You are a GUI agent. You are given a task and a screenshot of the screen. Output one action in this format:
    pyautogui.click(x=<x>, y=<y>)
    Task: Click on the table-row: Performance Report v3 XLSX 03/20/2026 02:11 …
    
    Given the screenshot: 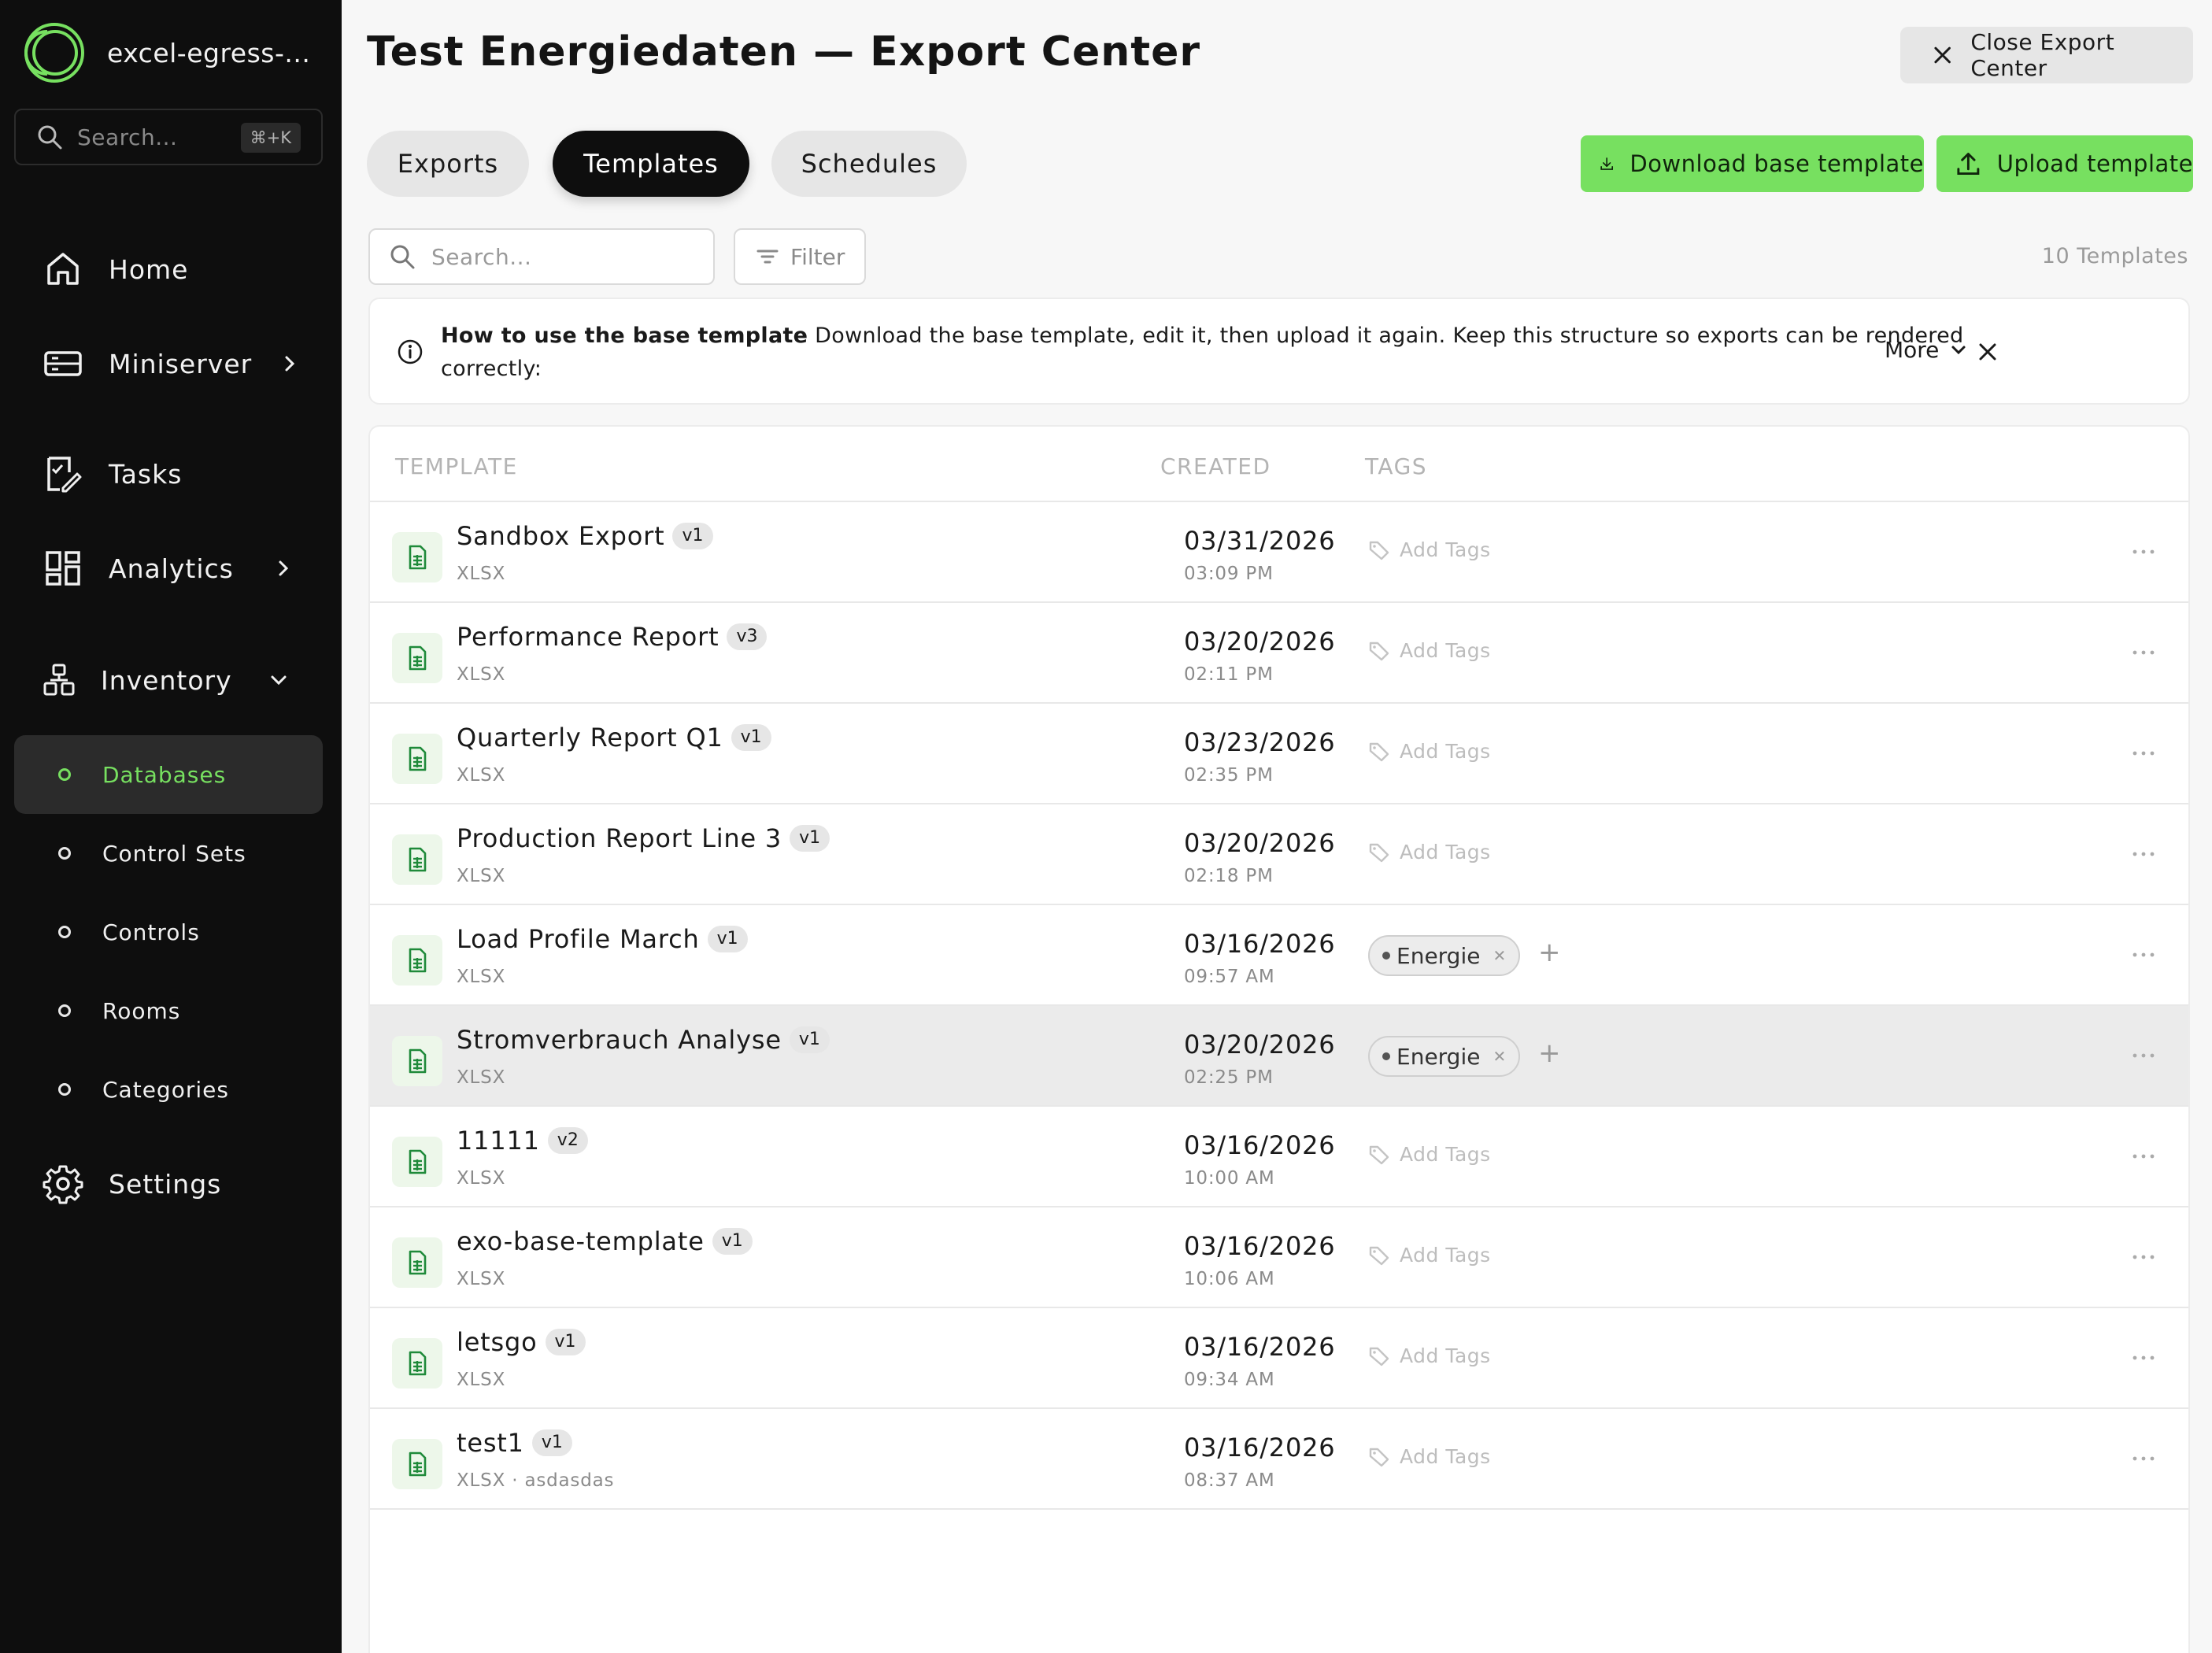 What is the action you would take?
    pyautogui.click(x=1279, y=653)
    